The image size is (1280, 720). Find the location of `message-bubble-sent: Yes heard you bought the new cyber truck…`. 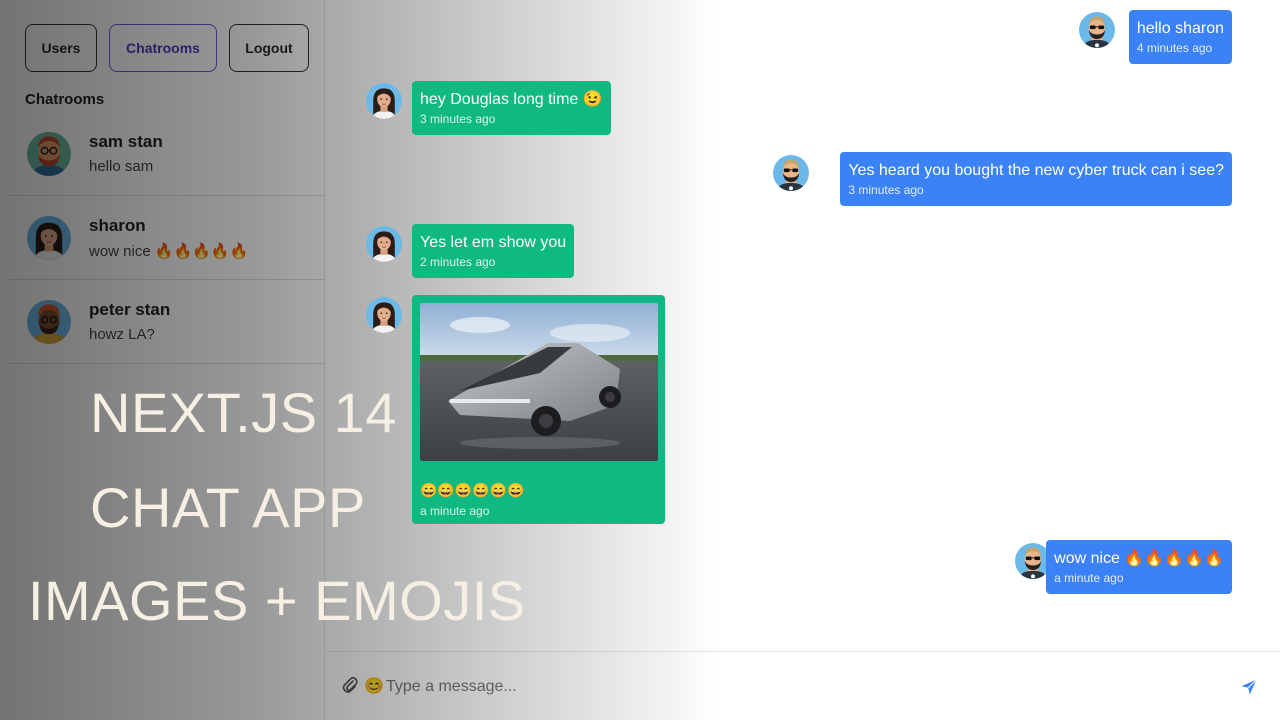

message-bubble-sent: Yes heard you bought the new cyber truck… is located at coordinates (1036, 179).